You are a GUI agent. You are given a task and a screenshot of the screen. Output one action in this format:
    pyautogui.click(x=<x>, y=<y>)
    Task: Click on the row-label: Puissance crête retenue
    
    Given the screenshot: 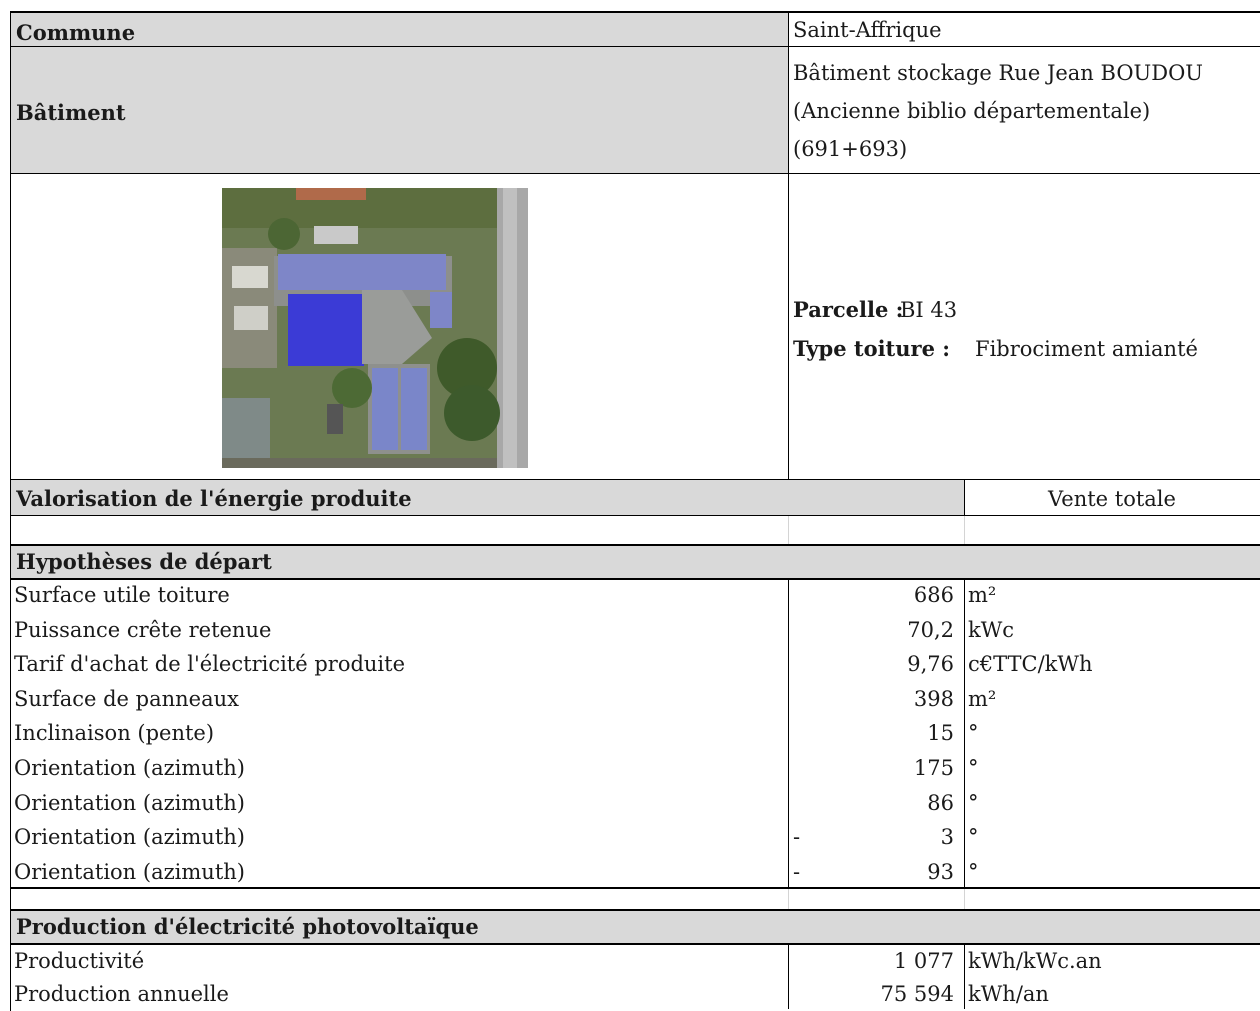 What is the action you would take?
    pyautogui.click(x=143, y=629)
    